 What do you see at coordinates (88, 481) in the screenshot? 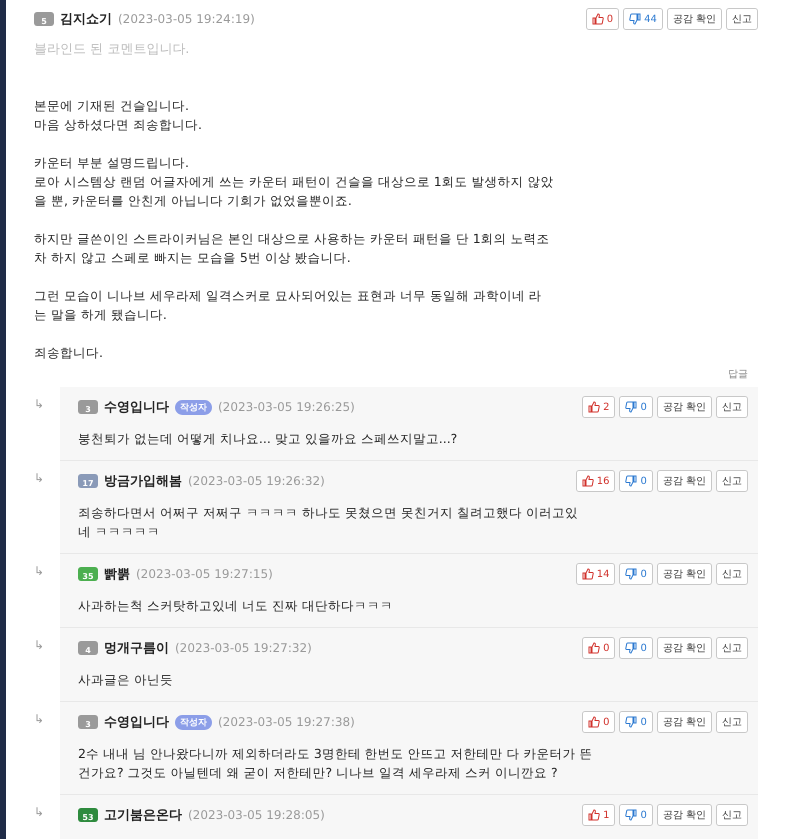
I see `level-badge-icon: 17` at bounding box center [88, 481].